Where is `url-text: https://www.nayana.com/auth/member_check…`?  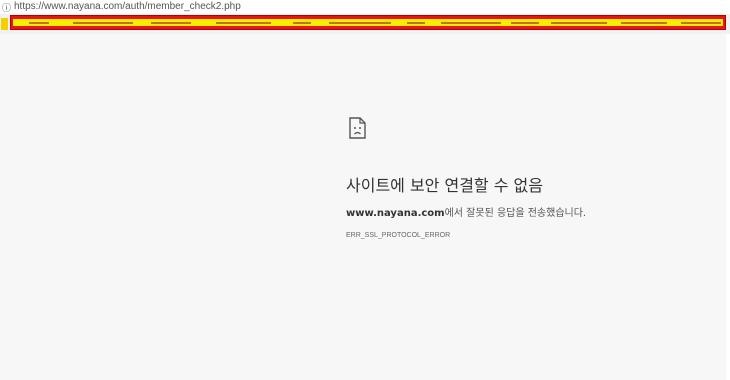 url-text: https://www.nayana.com/auth/member_check… is located at coordinates (127, 6).